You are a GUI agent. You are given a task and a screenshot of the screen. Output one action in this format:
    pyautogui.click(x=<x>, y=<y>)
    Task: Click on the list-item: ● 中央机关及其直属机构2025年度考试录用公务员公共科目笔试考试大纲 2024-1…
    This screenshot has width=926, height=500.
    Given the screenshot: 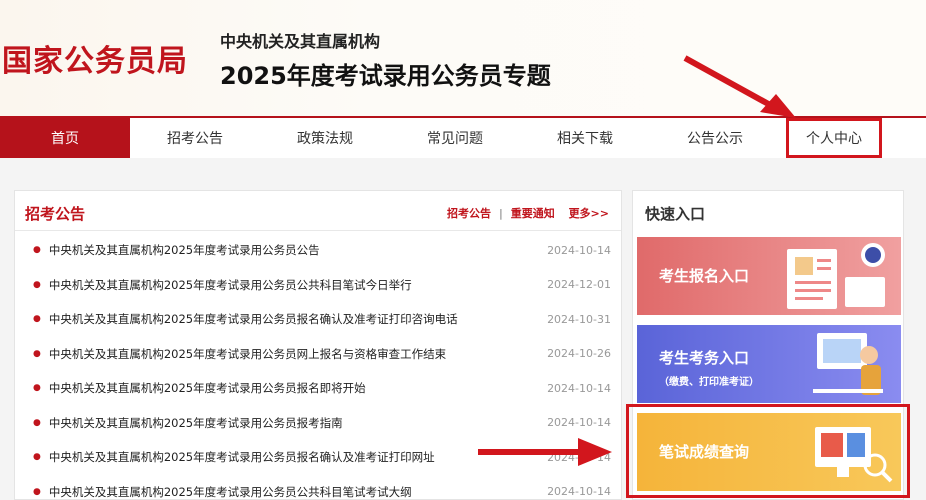 What is the action you would take?
    pyautogui.click(x=318, y=487)
    